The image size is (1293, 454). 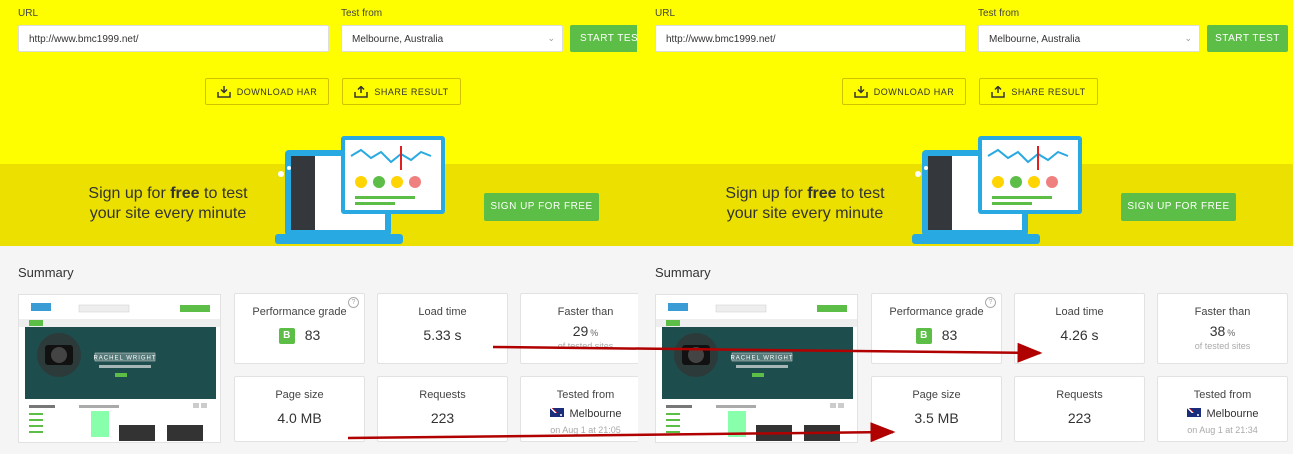 I want to click on performance-grade-card: ? Performance grade B 83, so click(x=299, y=328).